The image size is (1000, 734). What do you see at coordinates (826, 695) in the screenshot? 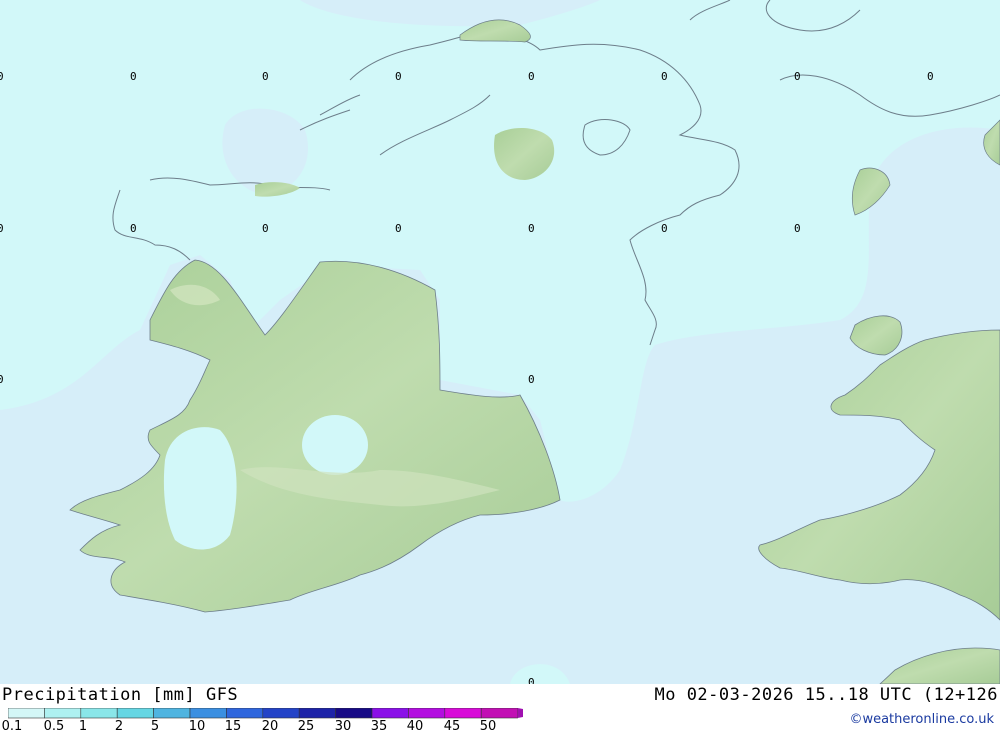
I see `valid-time: Mo 02-03-2026 15..18 UTC (12+126` at bounding box center [826, 695].